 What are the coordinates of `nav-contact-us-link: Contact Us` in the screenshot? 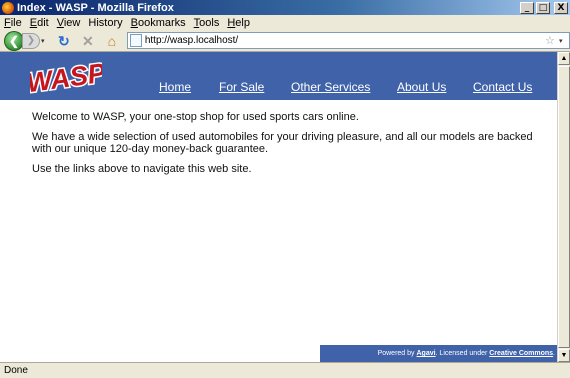 It's located at (502, 87).